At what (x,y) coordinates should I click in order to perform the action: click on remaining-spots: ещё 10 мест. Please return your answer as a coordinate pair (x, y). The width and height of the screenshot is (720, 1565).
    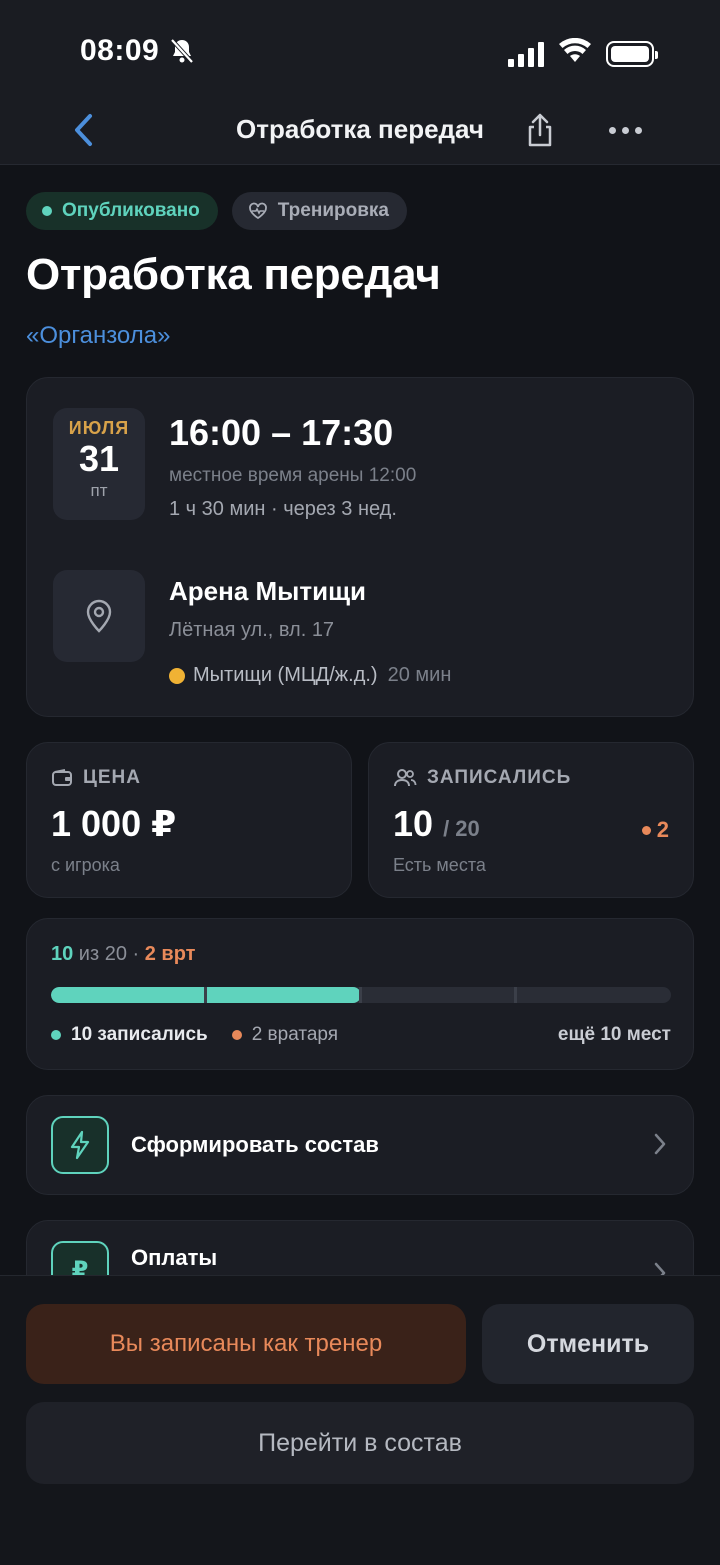
    Looking at the image, I should click on (614, 1034).